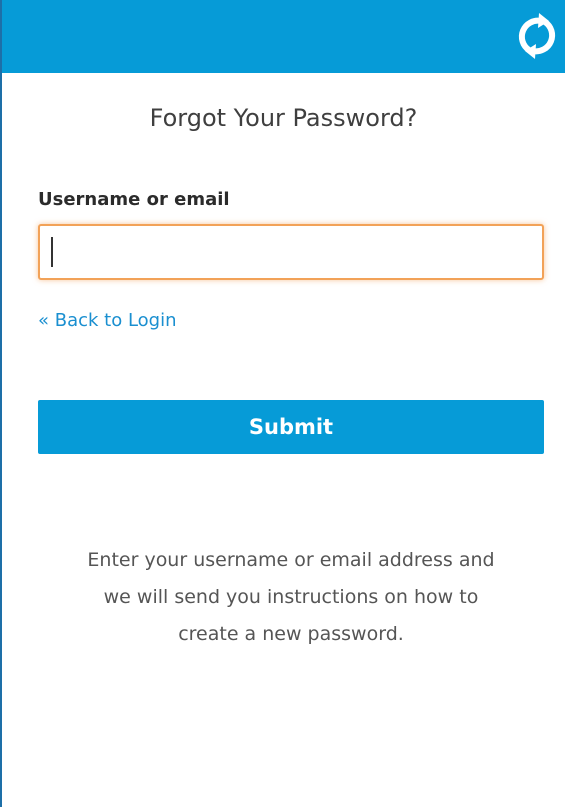 The height and width of the screenshot is (807, 565). Describe the element at coordinates (283, 36) in the screenshot. I see `header-bar` at that location.